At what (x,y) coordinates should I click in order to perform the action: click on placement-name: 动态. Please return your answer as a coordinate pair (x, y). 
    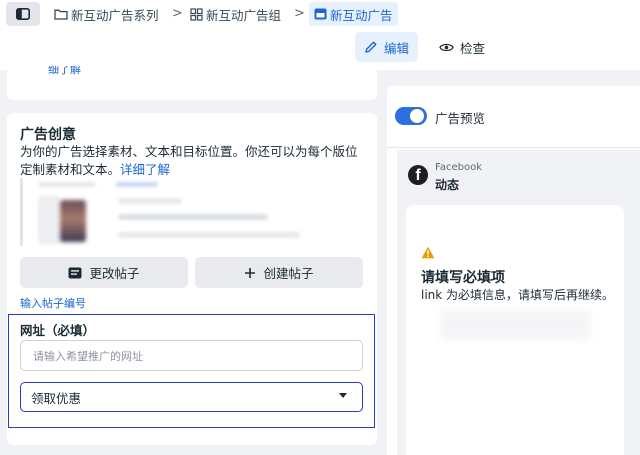
    Looking at the image, I should click on (447, 185).